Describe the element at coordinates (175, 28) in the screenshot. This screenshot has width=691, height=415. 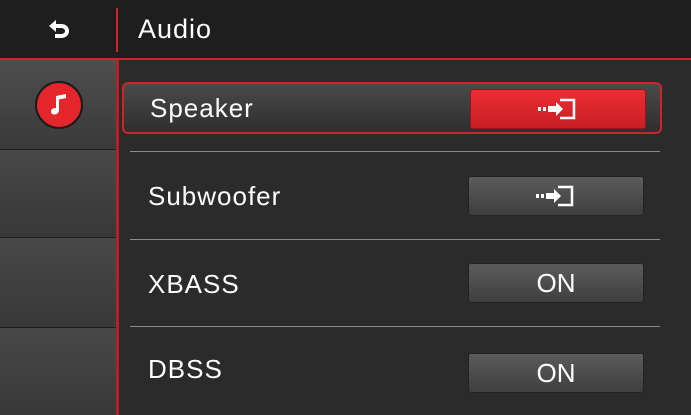
I see `page-title: Audio` at that location.